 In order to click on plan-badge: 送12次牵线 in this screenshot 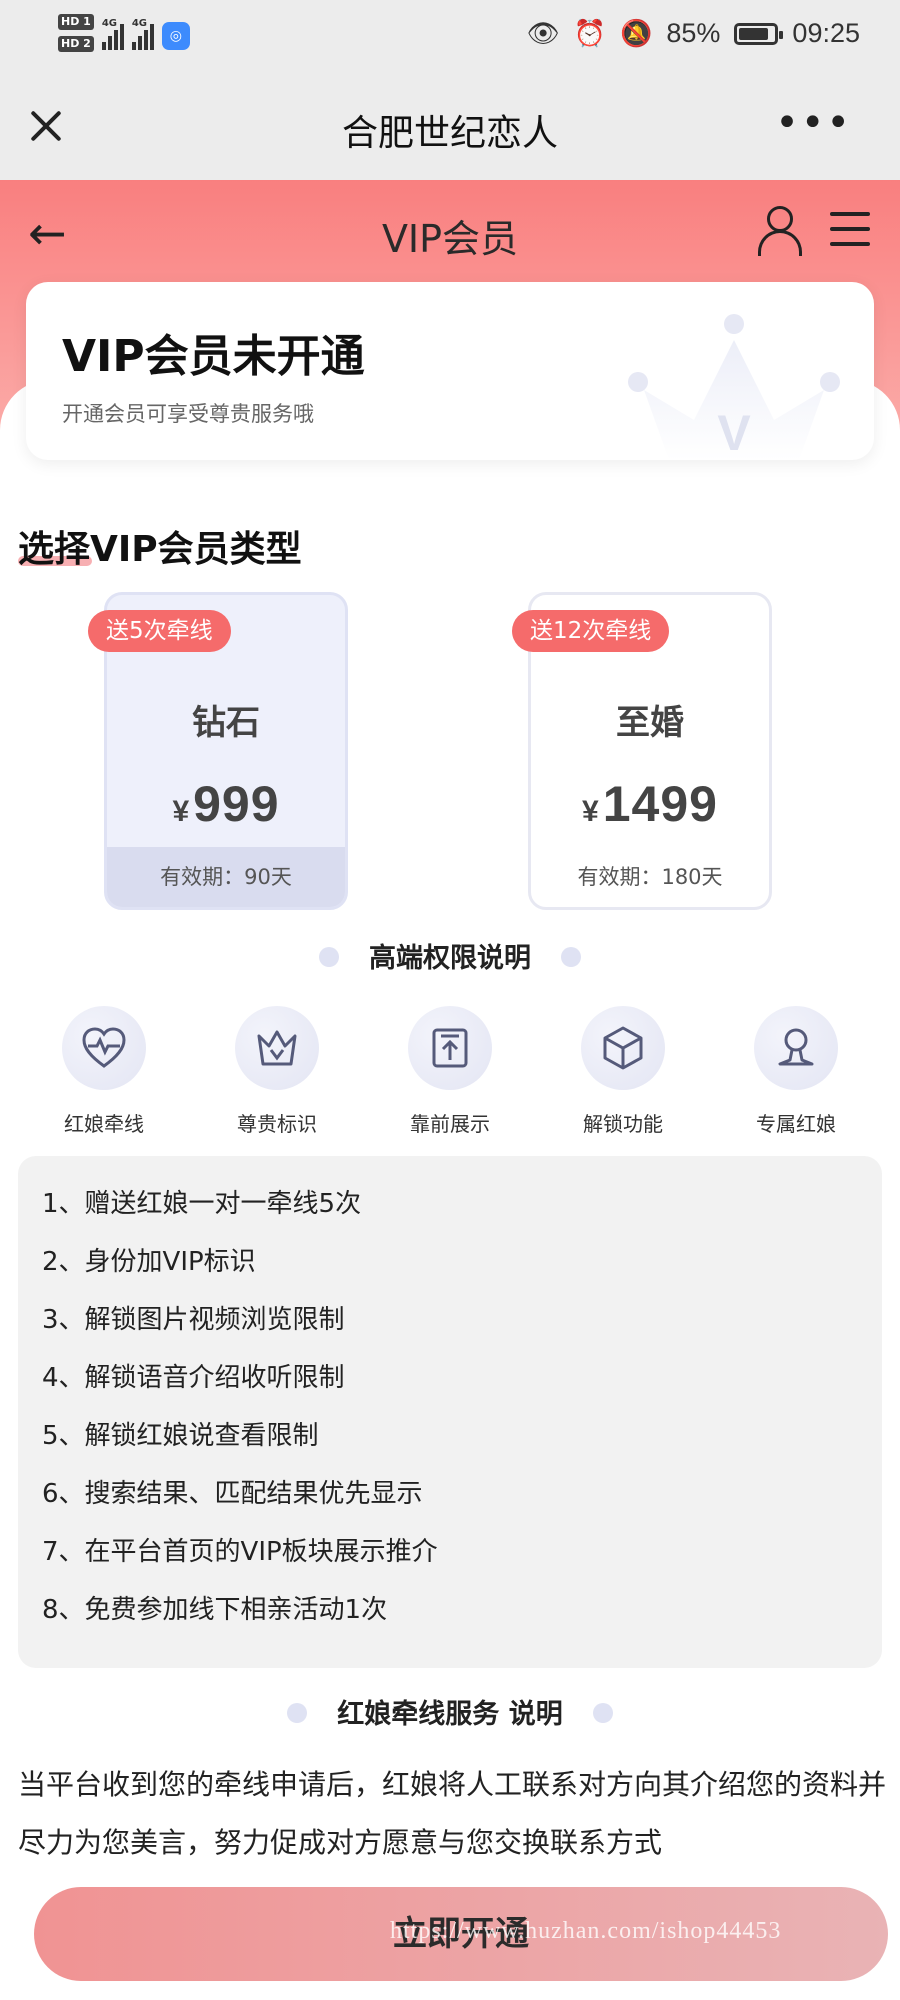, I will do `click(591, 631)`.